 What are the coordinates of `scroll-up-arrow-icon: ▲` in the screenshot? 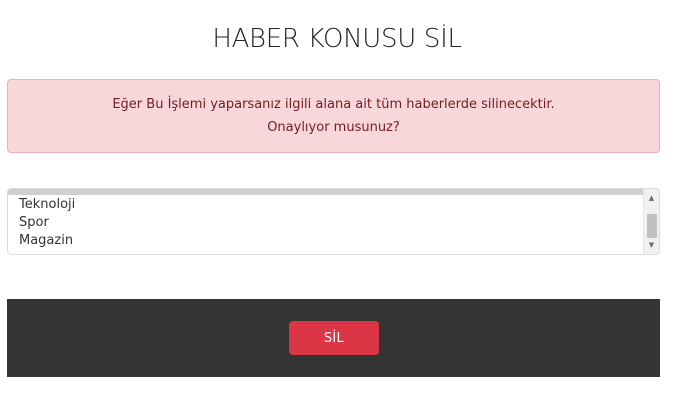 It's located at (651, 198).